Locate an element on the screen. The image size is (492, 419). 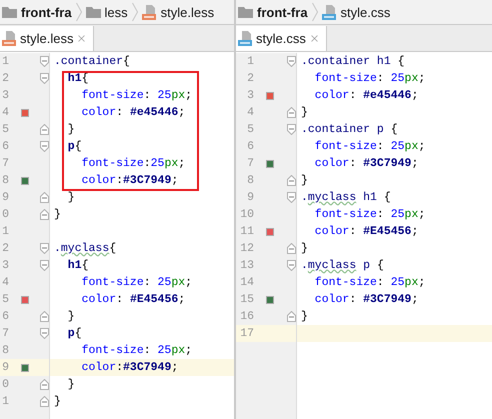
tab-label: style.less is located at coordinates (47, 38).